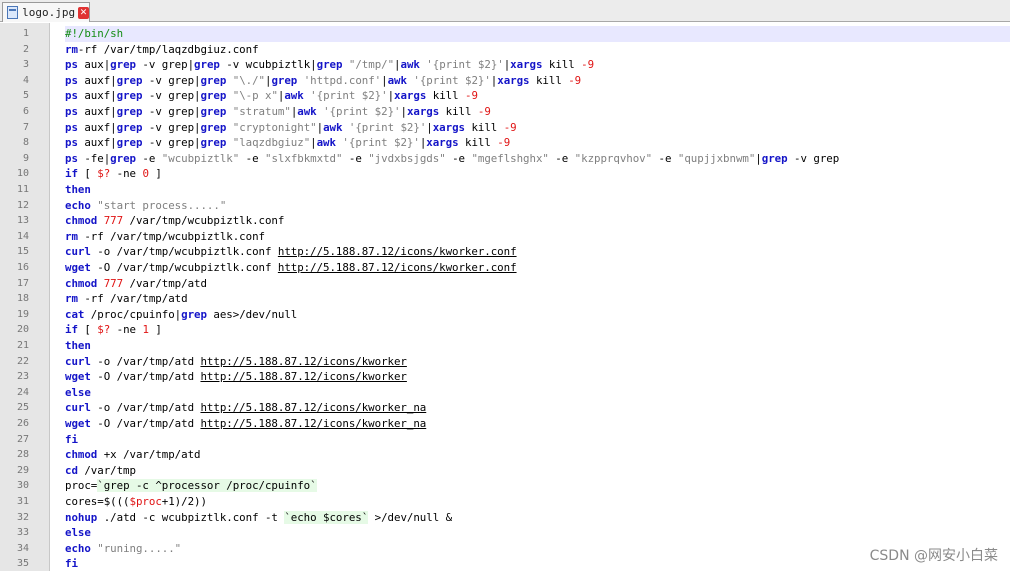  Describe the element at coordinates (22, 189) in the screenshot. I see `line-number: 11` at that location.